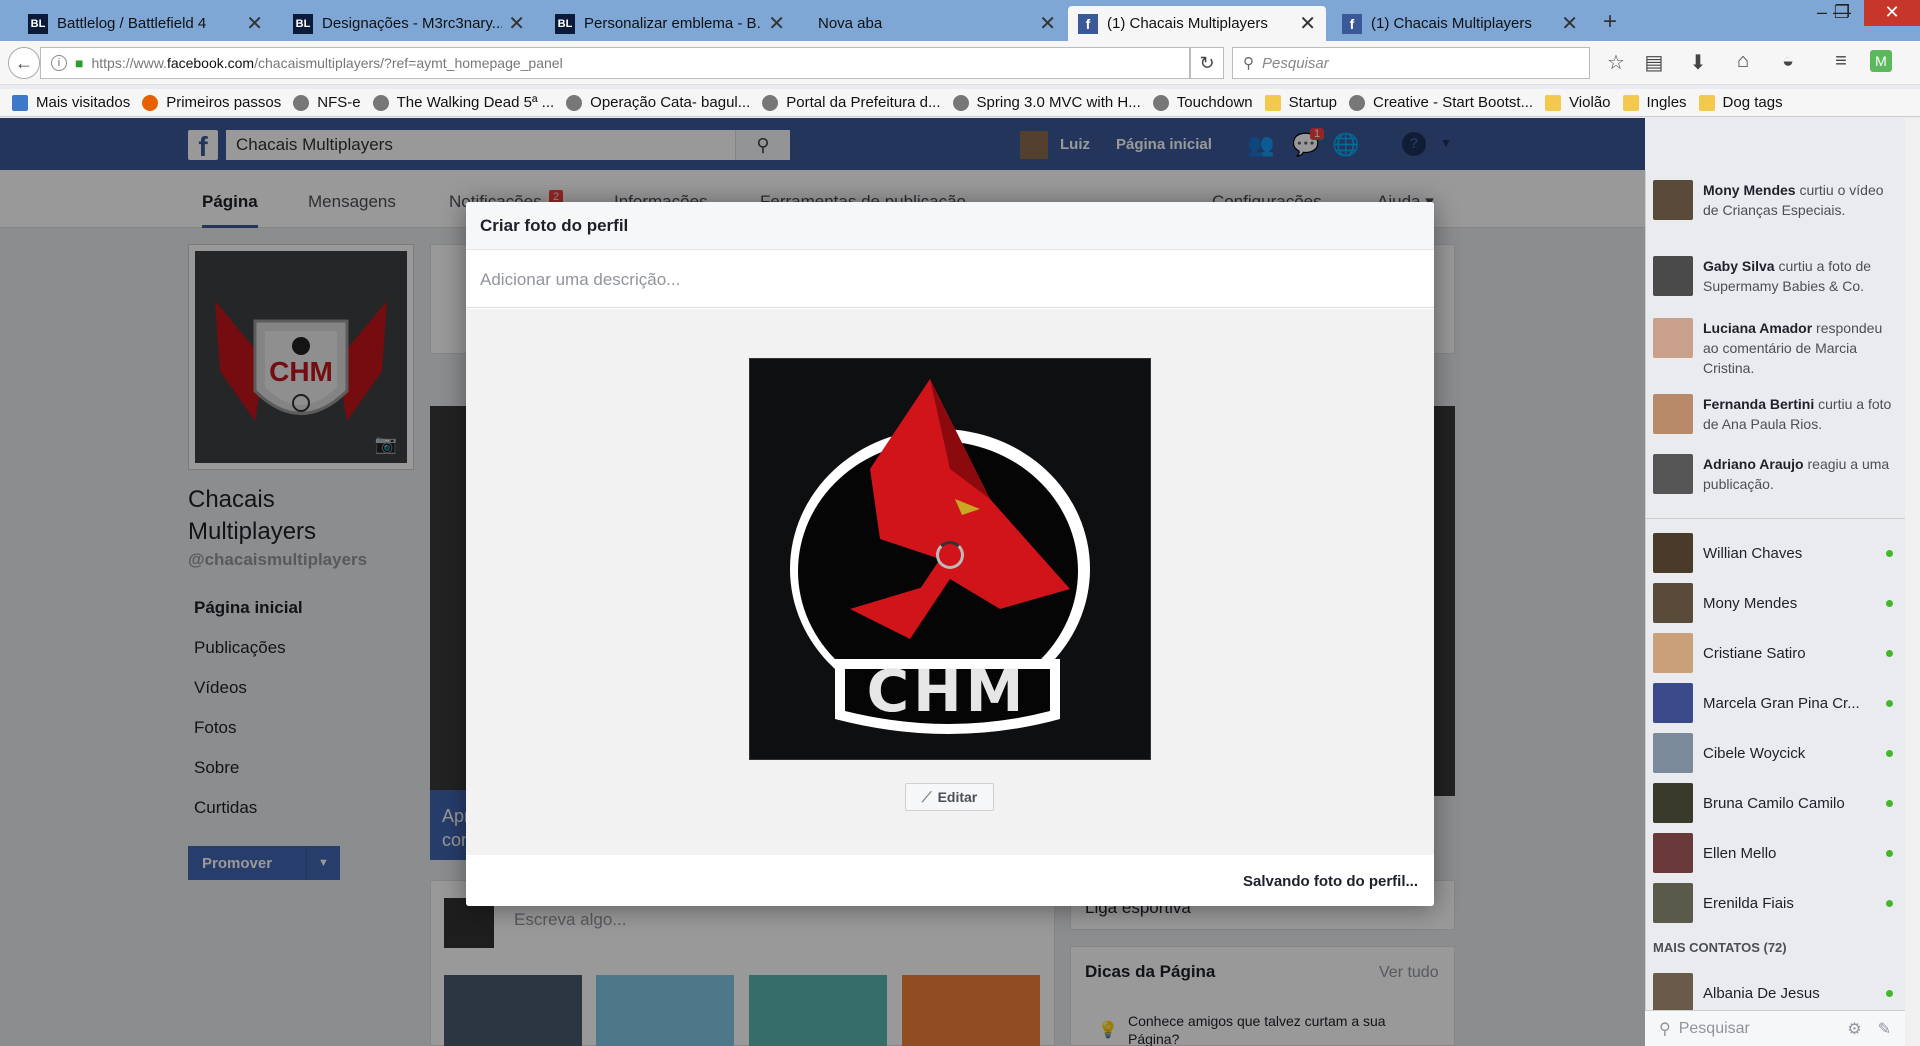 This screenshot has width=1920, height=1046. What do you see at coordinates (850, 23) in the screenshot?
I see `browser-tab-title: Nova aba` at bounding box center [850, 23].